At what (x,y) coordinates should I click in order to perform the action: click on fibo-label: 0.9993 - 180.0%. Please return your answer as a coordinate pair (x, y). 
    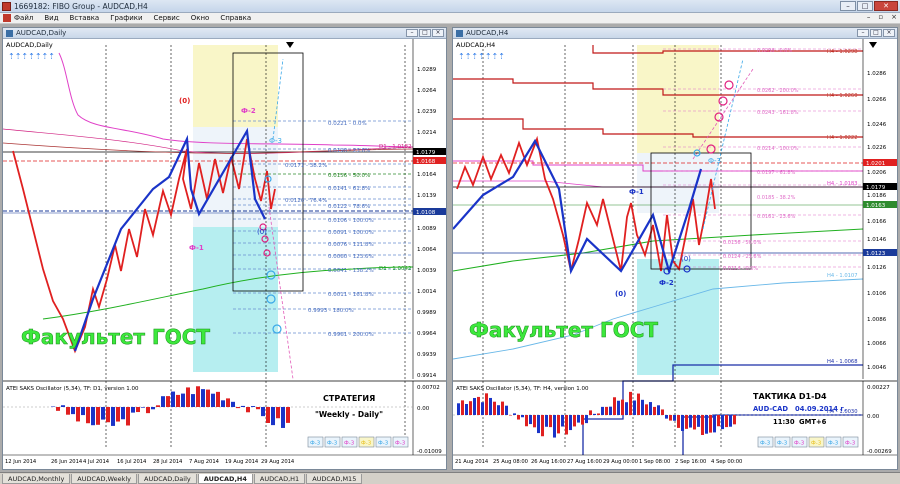
    Looking at the image, I should click on (331, 311).